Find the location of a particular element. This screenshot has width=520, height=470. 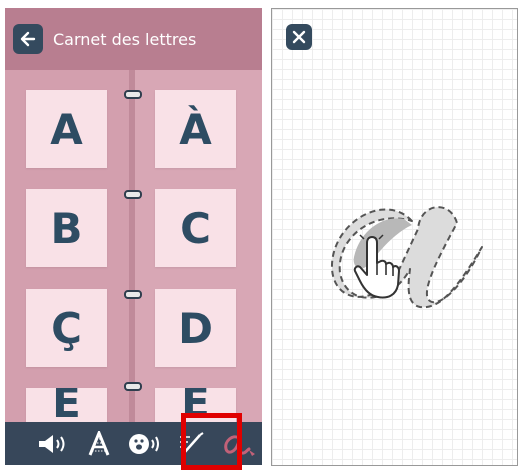

cursive-letter-trace is located at coordinates (402, 249).